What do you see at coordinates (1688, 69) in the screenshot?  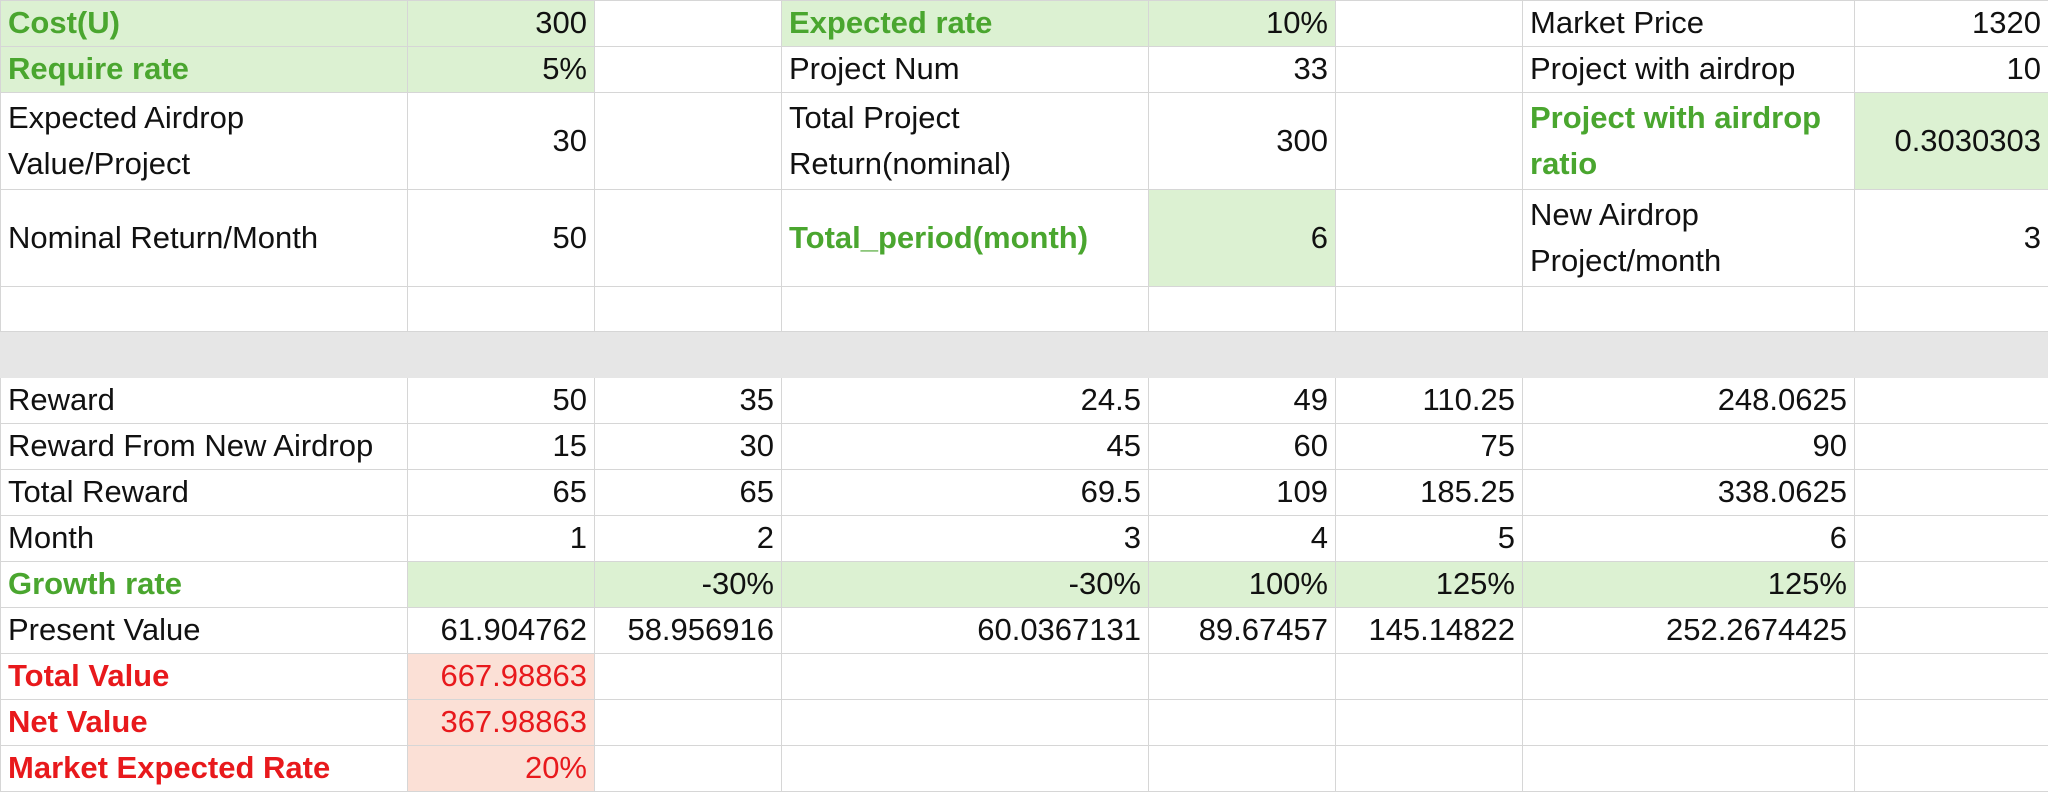 I see `cell-project-airdrop-label: Project with airdrop` at bounding box center [1688, 69].